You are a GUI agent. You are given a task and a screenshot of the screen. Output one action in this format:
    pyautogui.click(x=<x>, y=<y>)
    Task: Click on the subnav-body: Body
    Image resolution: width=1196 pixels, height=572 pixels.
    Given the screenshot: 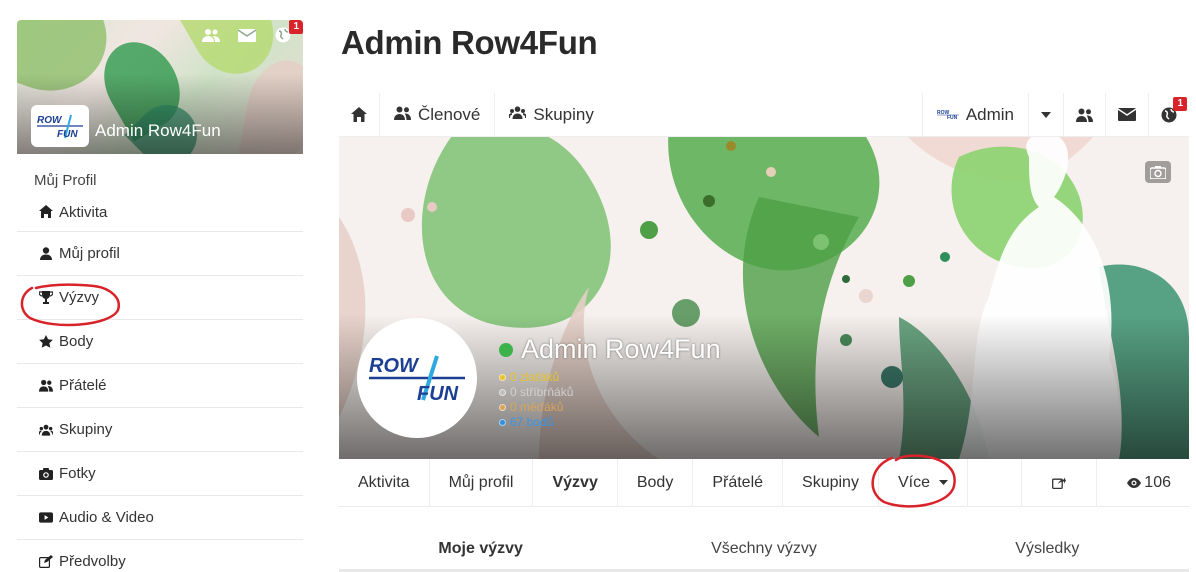 What is the action you would take?
    pyautogui.click(x=656, y=482)
    